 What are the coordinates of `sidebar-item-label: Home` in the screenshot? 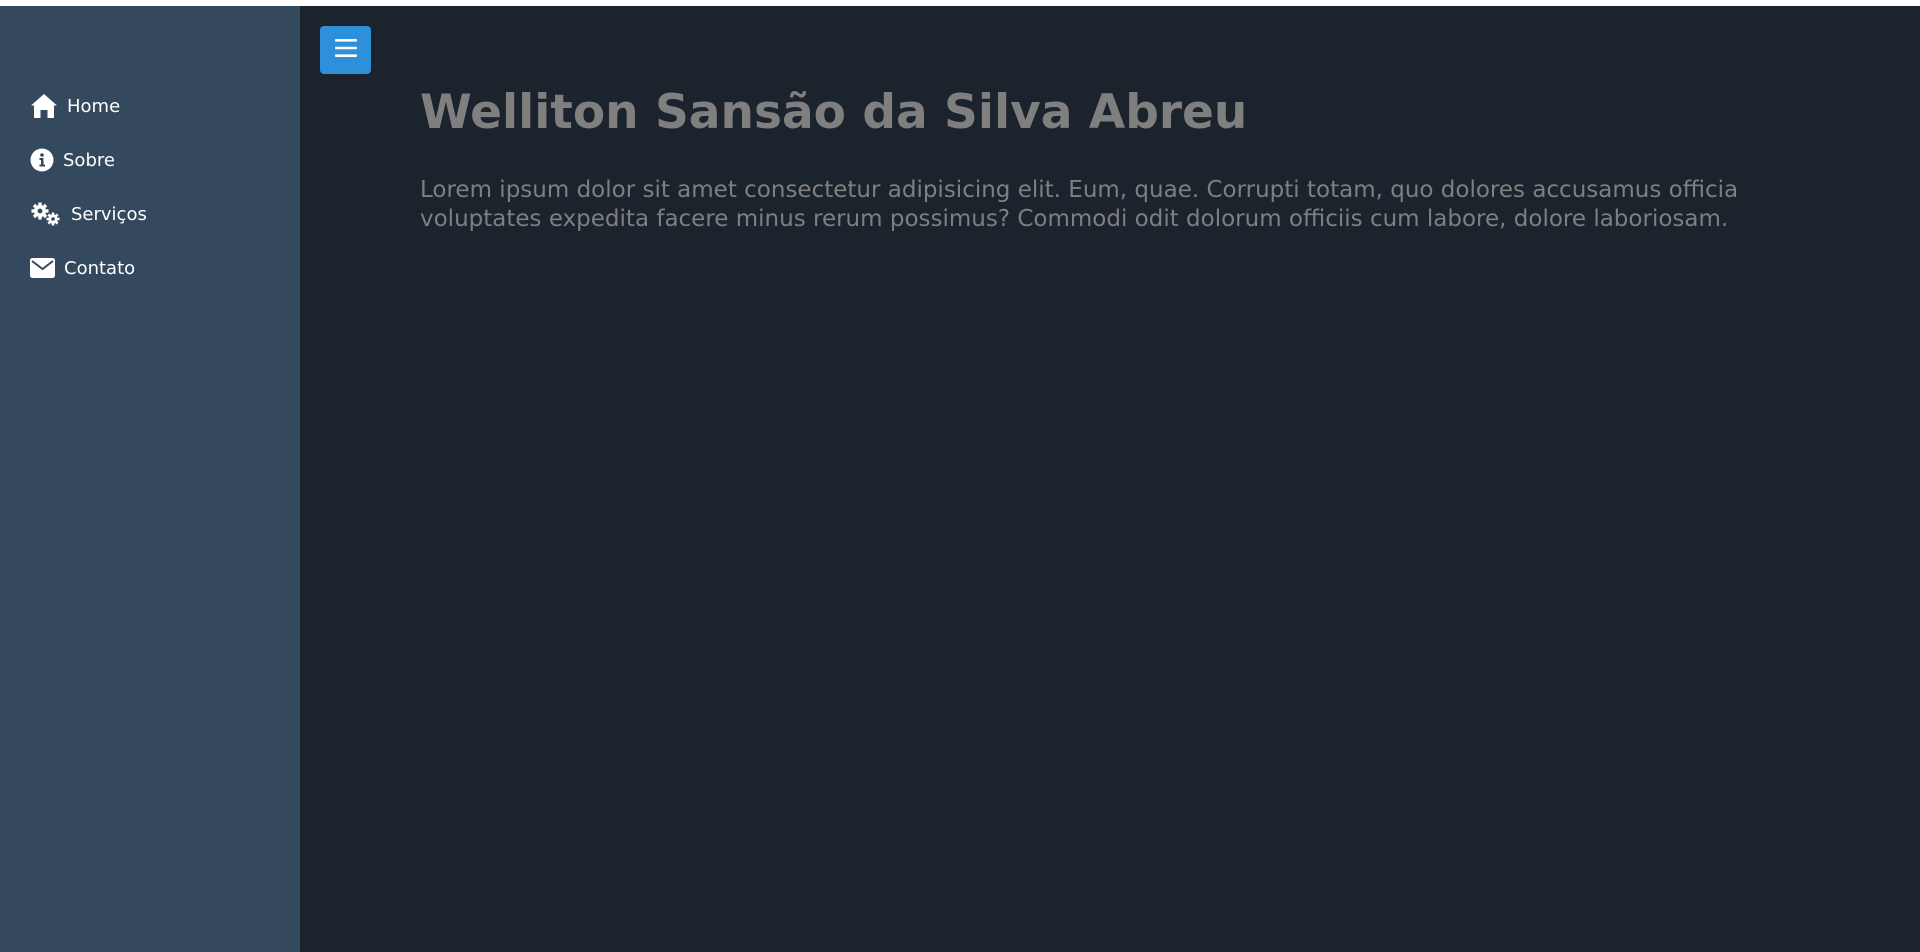 It's located at (94, 106).